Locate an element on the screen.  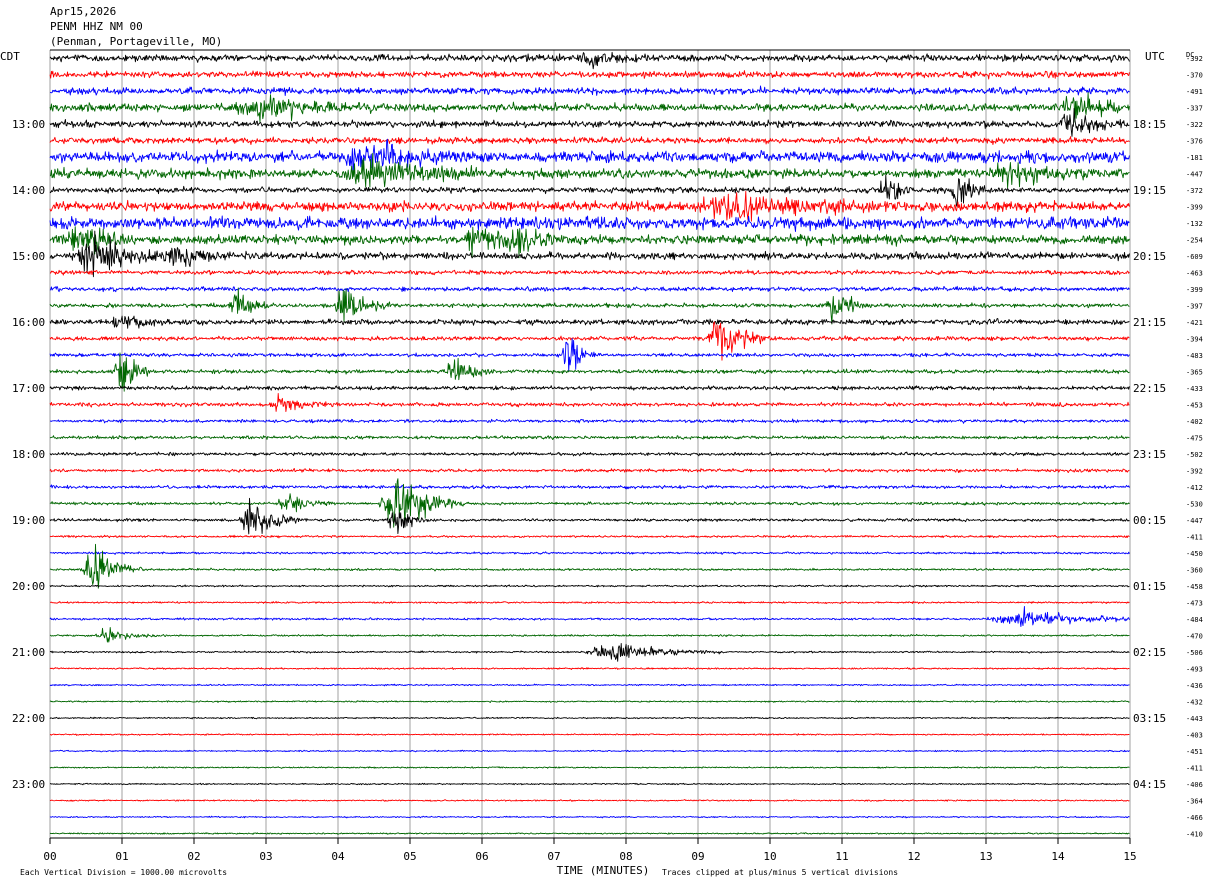
dc-offset-20: -433 is located at coordinates (1194, 389).